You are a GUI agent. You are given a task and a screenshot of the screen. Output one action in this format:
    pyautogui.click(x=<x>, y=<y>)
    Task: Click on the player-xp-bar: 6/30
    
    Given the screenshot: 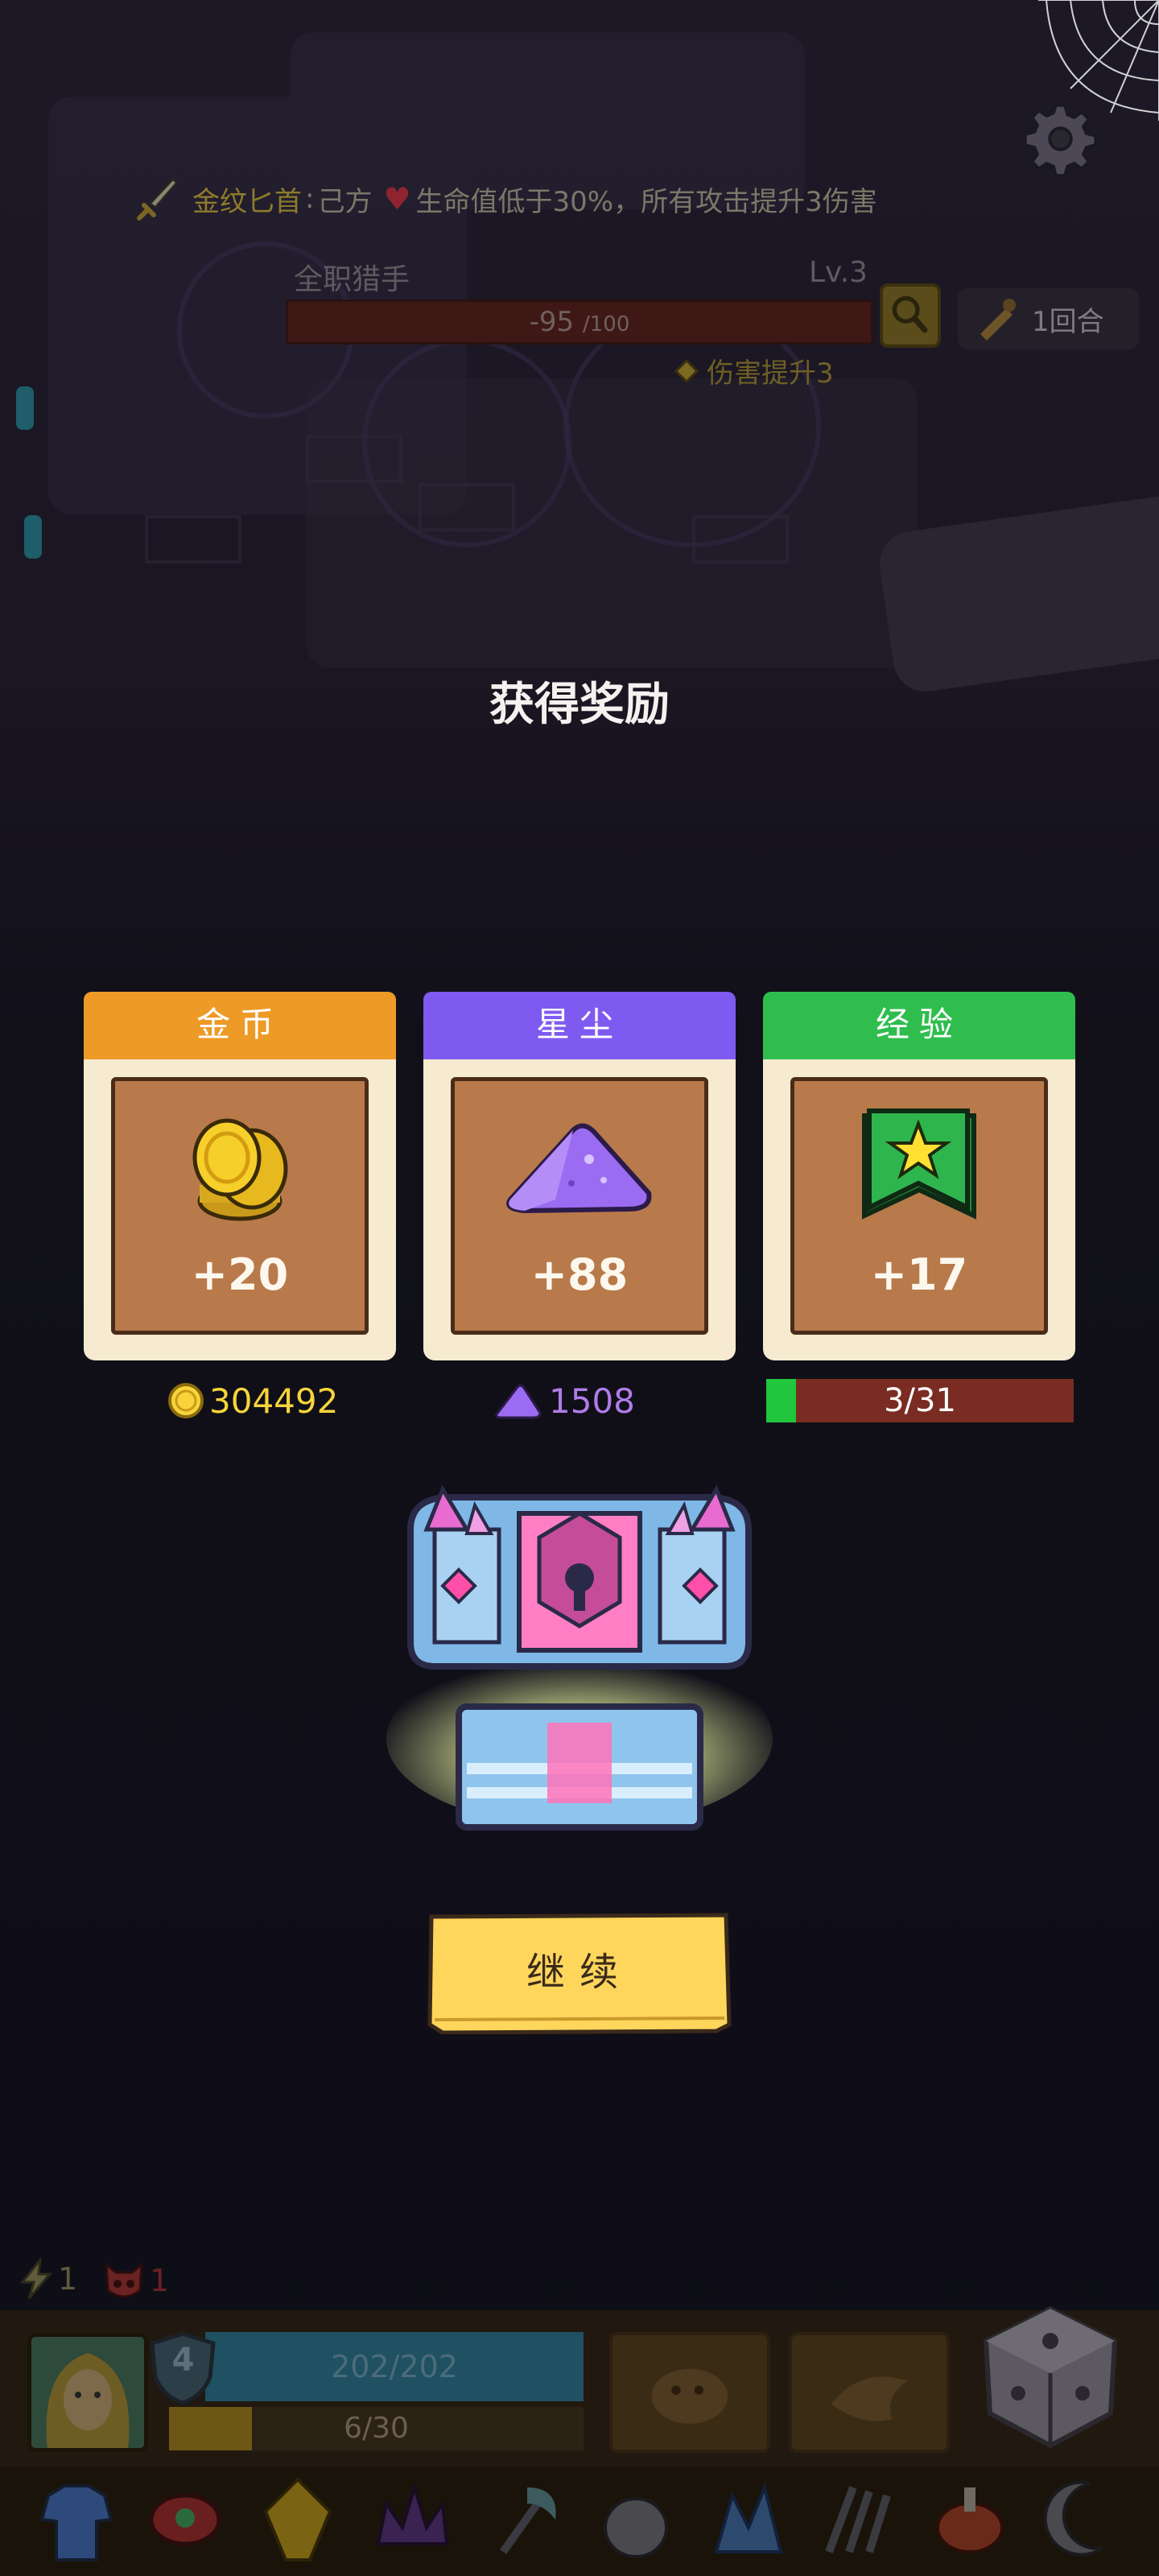 What is the action you would take?
    pyautogui.click(x=376, y=2428)
    